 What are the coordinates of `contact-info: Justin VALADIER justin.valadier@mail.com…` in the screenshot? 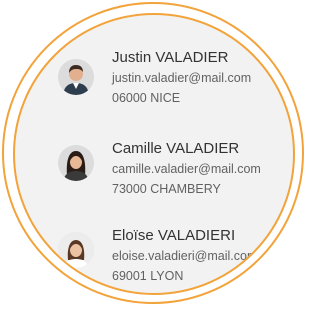 It's located at (181, 78).